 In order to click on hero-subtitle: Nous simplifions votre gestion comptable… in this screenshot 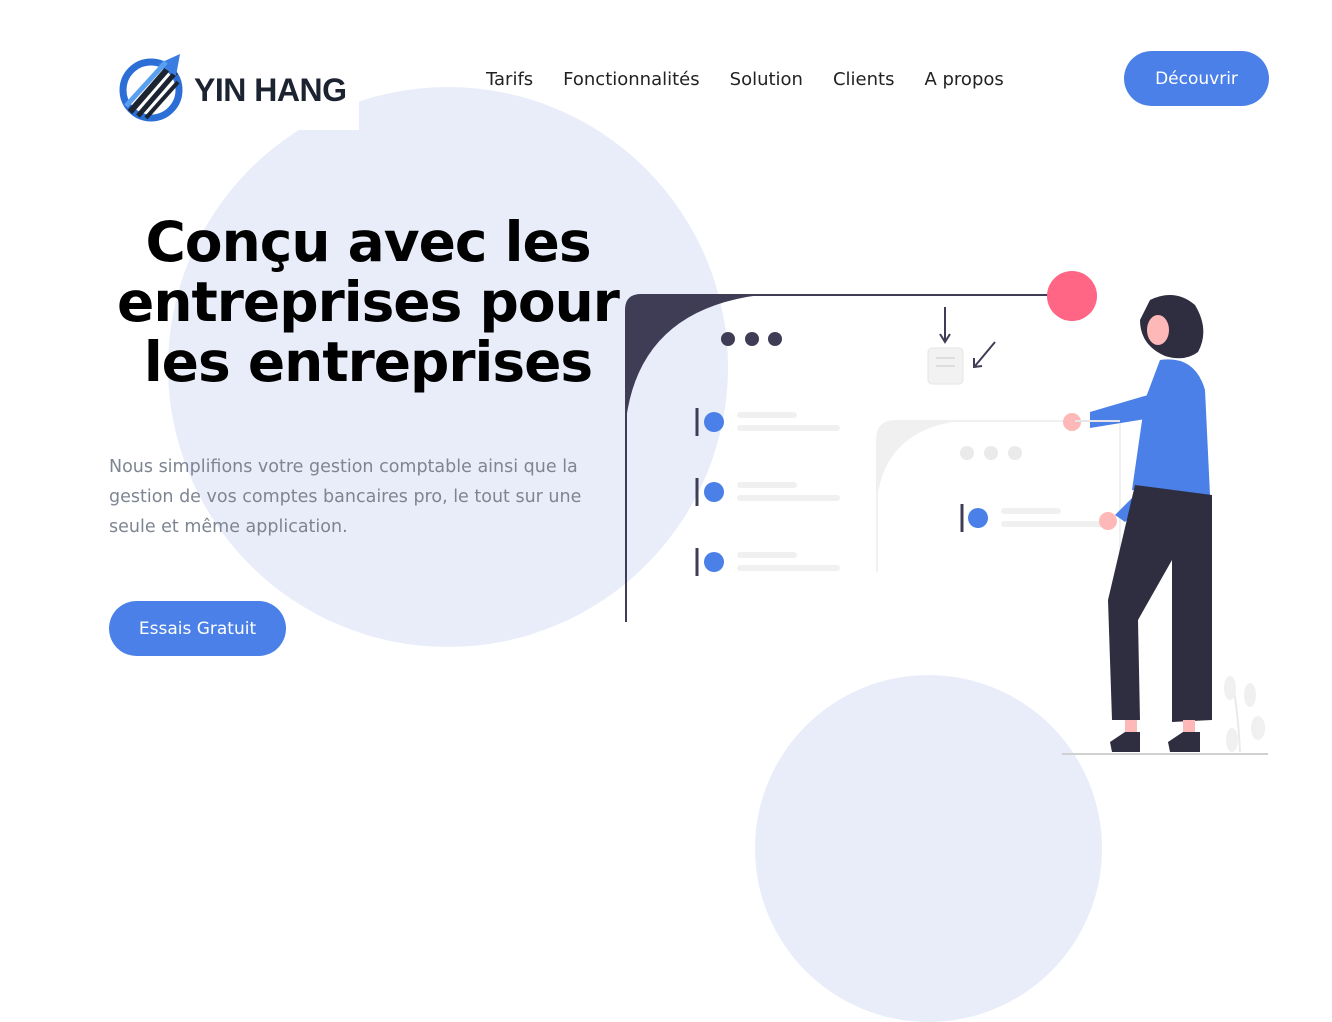, I will do `click(345, 497)`.